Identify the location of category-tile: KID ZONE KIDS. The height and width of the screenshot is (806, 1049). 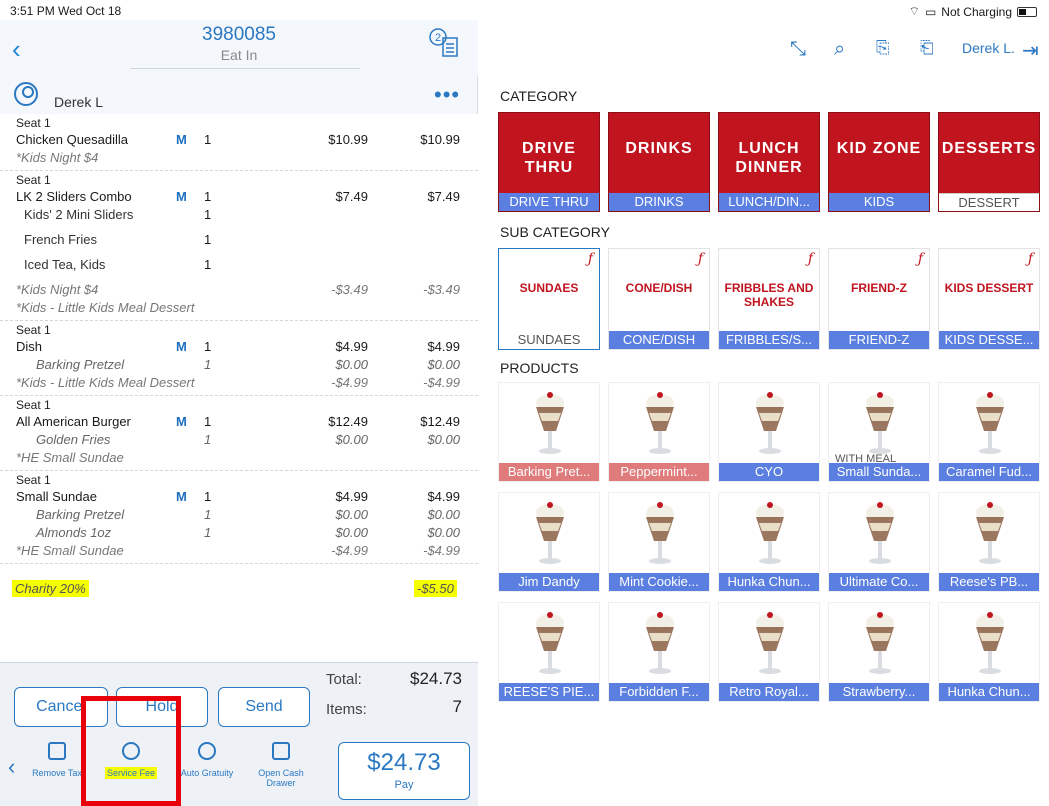
(879, 162).